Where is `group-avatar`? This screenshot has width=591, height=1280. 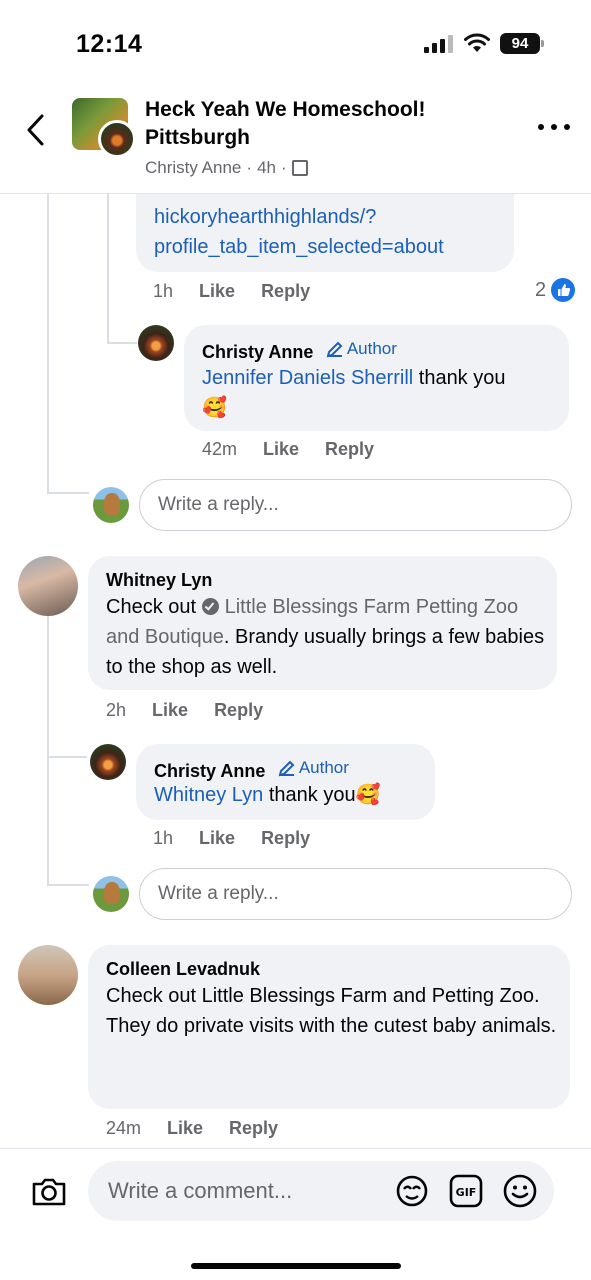
group-avatar is located at coordinates (104, 128).